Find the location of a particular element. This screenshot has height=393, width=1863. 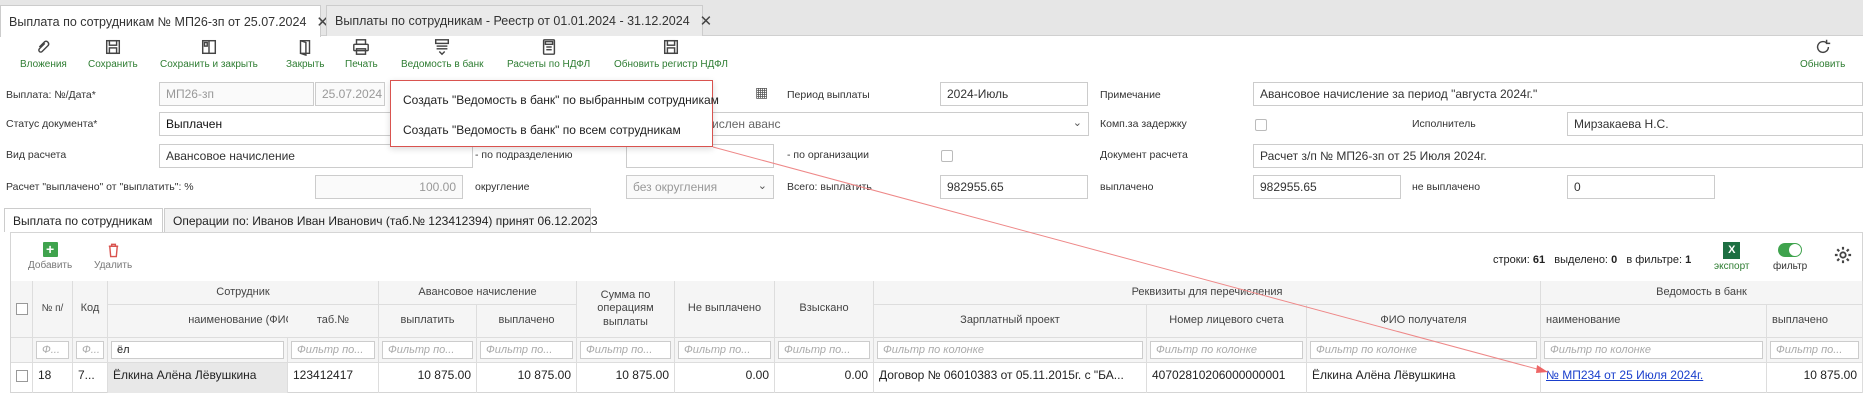

filter-name-input: ёл is located at coordinates (197, 350).